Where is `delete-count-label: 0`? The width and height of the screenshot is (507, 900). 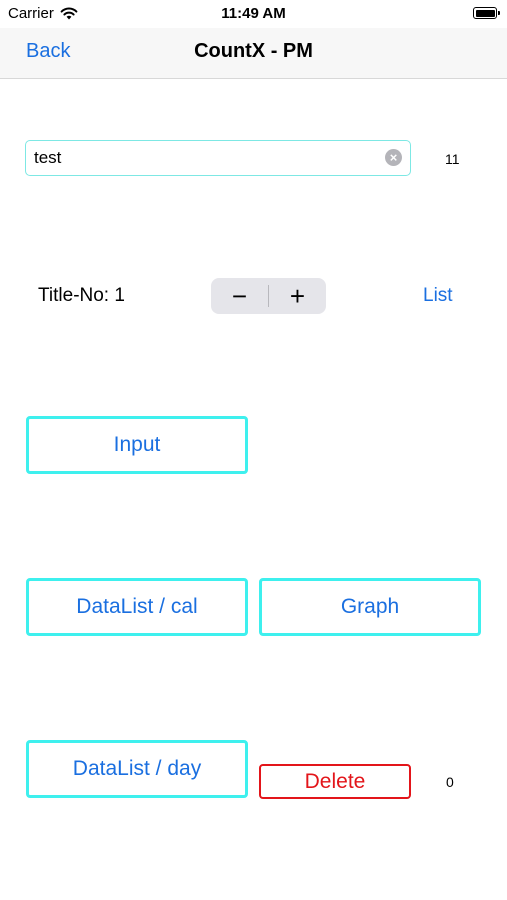
delete-count-label: 0 is located at coordinates (450, 782).